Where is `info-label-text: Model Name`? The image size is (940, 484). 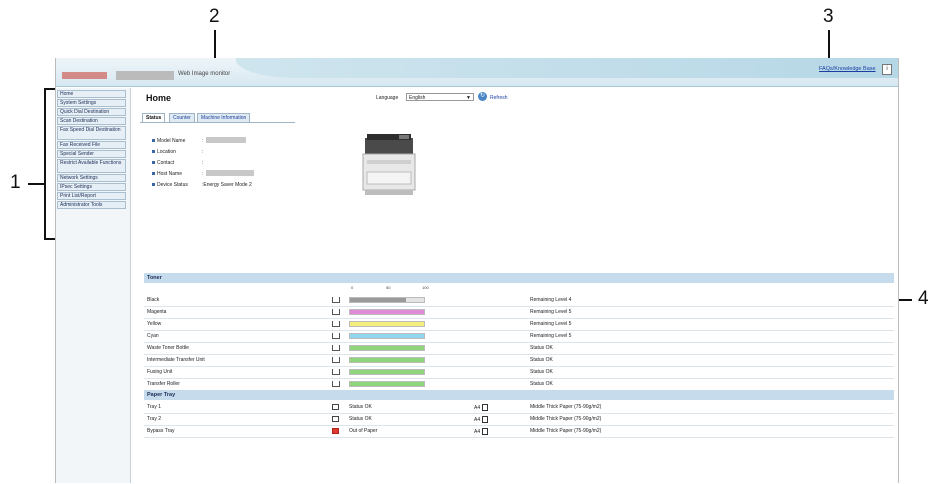
info-label-text: Model Name is located at coordinates (171, 141).